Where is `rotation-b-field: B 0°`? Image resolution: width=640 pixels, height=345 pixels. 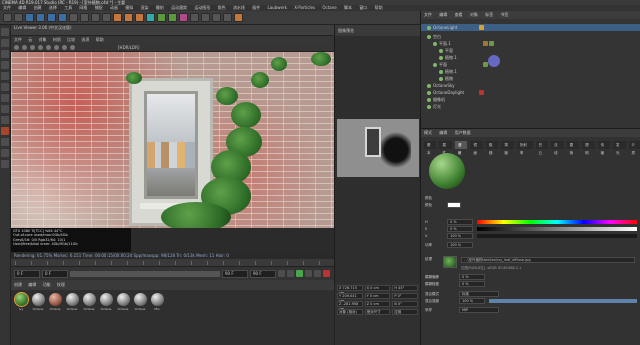
rotation-b-field: B 0° is located at coordinates (405, 304).